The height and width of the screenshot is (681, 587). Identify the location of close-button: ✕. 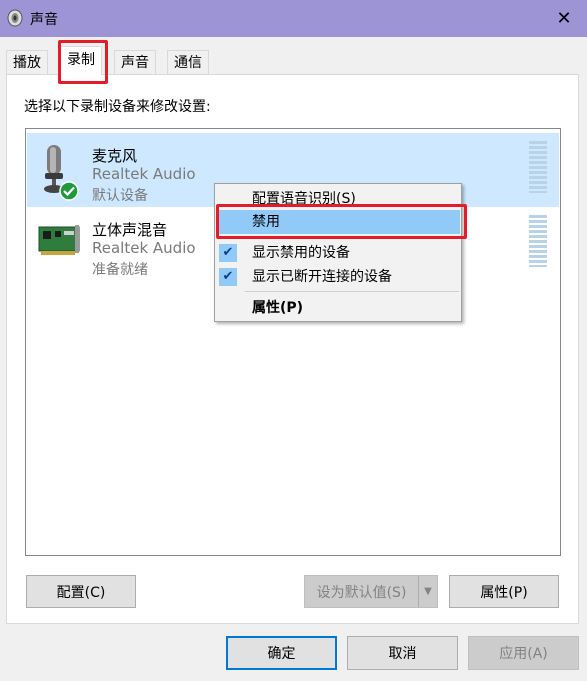
(564, 18).